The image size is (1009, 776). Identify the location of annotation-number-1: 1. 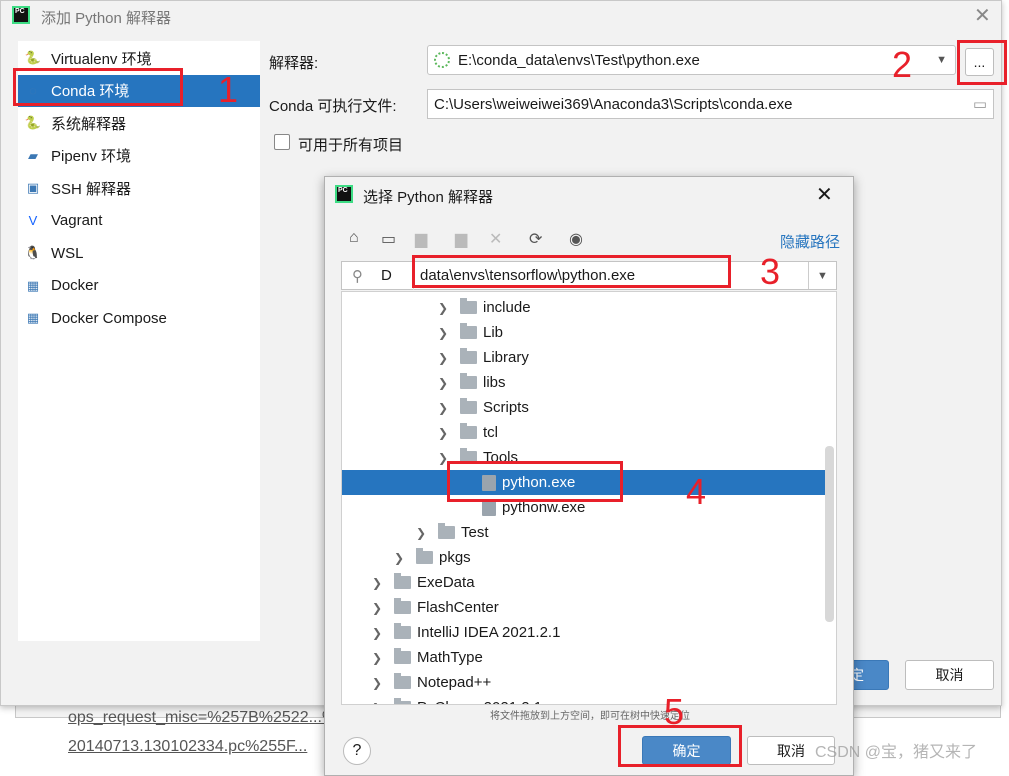
(228, 89).